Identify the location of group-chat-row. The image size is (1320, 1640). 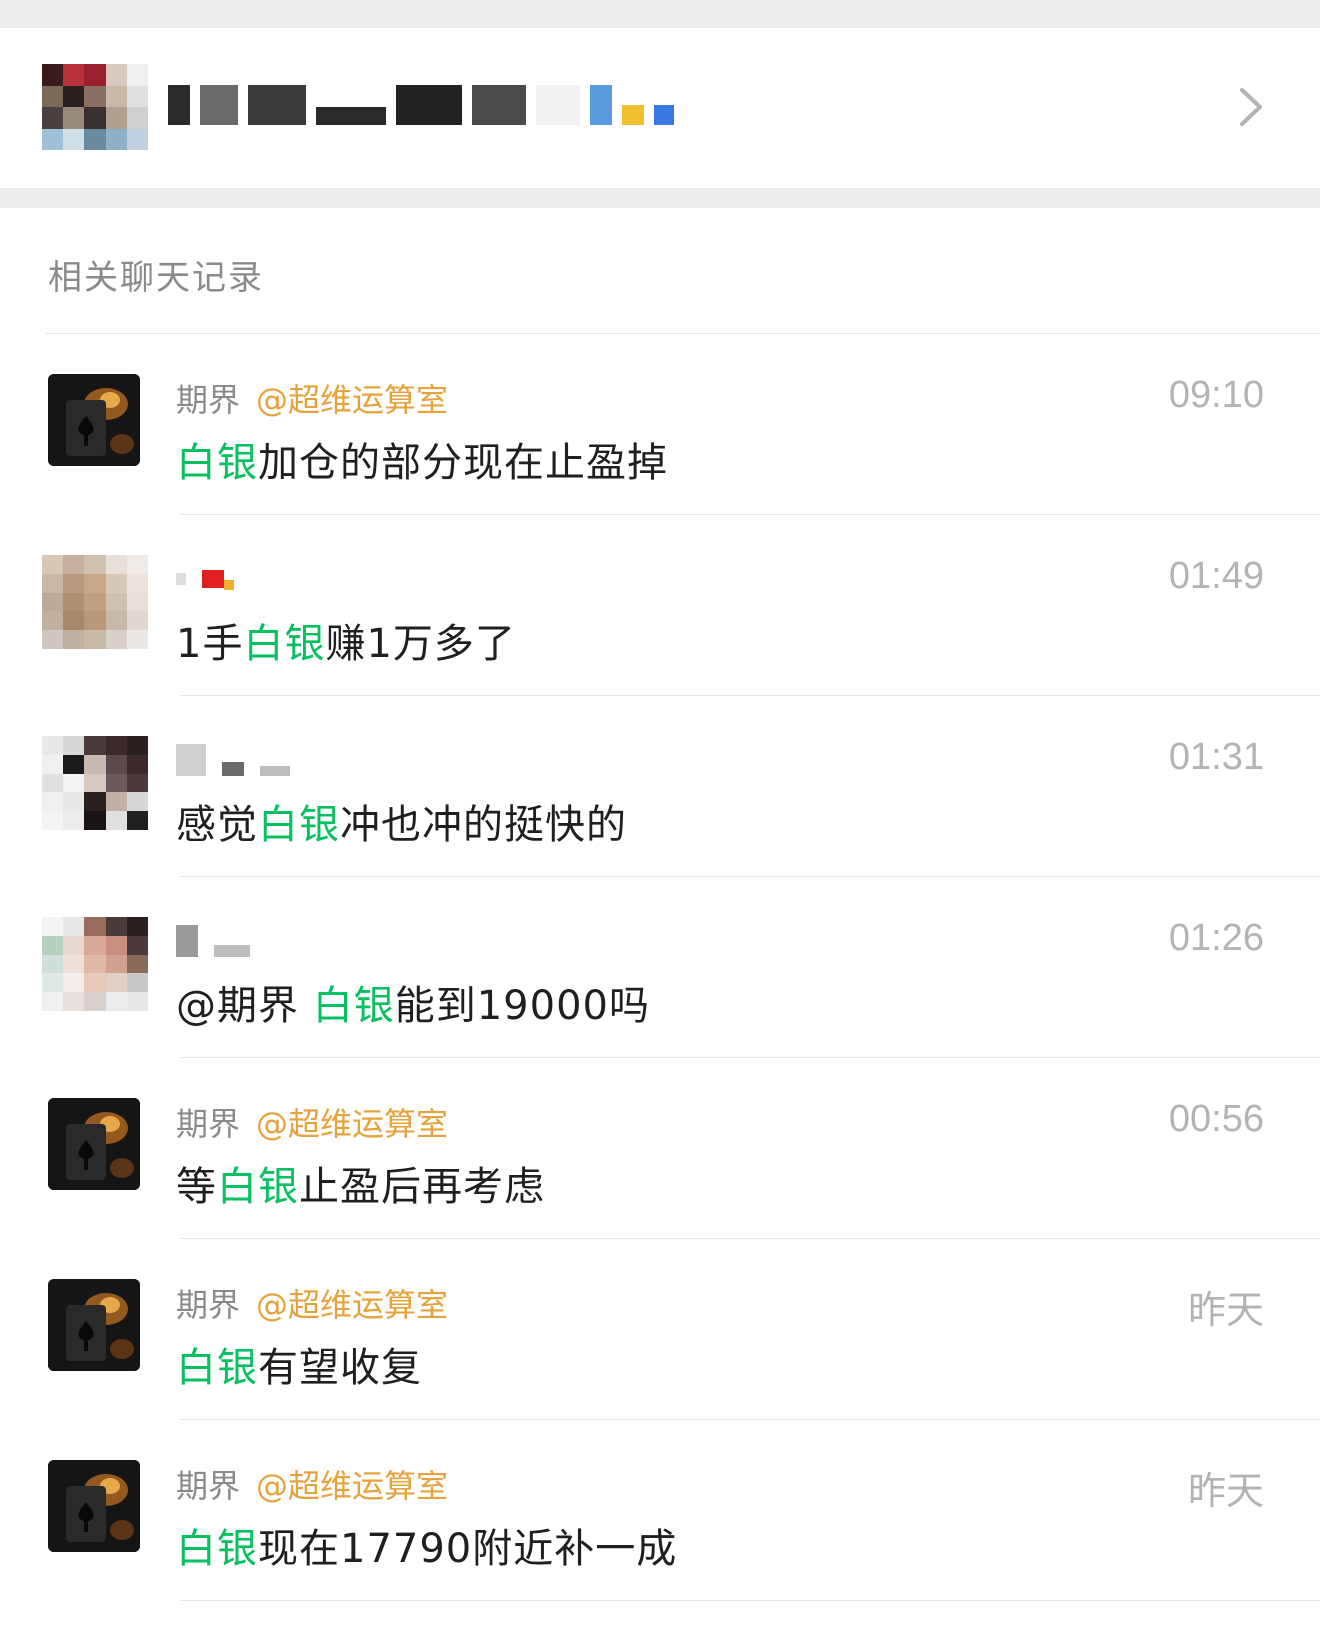
(660, 108).